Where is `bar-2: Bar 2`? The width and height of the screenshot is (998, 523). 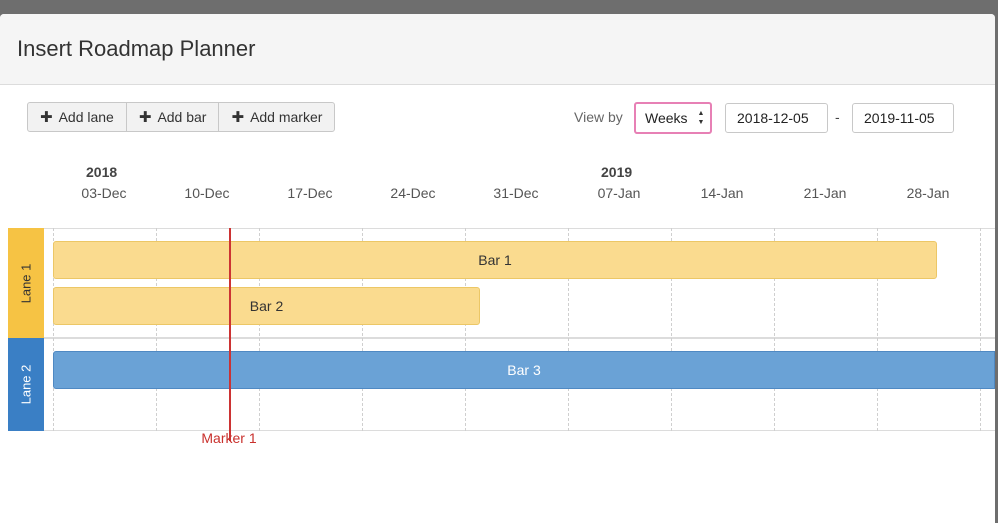
bar-2: Bar 2 is located at coordinates (266, 306).